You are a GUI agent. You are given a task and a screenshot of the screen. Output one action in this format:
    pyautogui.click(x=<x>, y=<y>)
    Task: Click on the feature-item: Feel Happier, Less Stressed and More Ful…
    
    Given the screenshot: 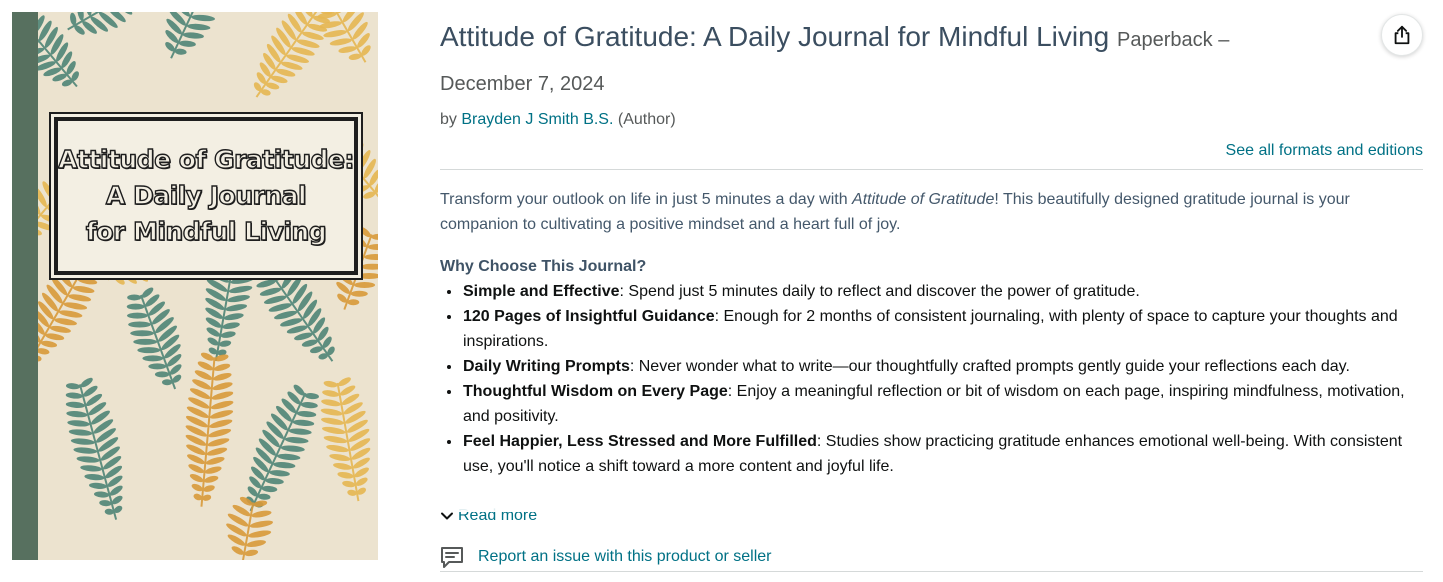 What is the action you would take?
    pyautogui.click(x=942, y=454)
    